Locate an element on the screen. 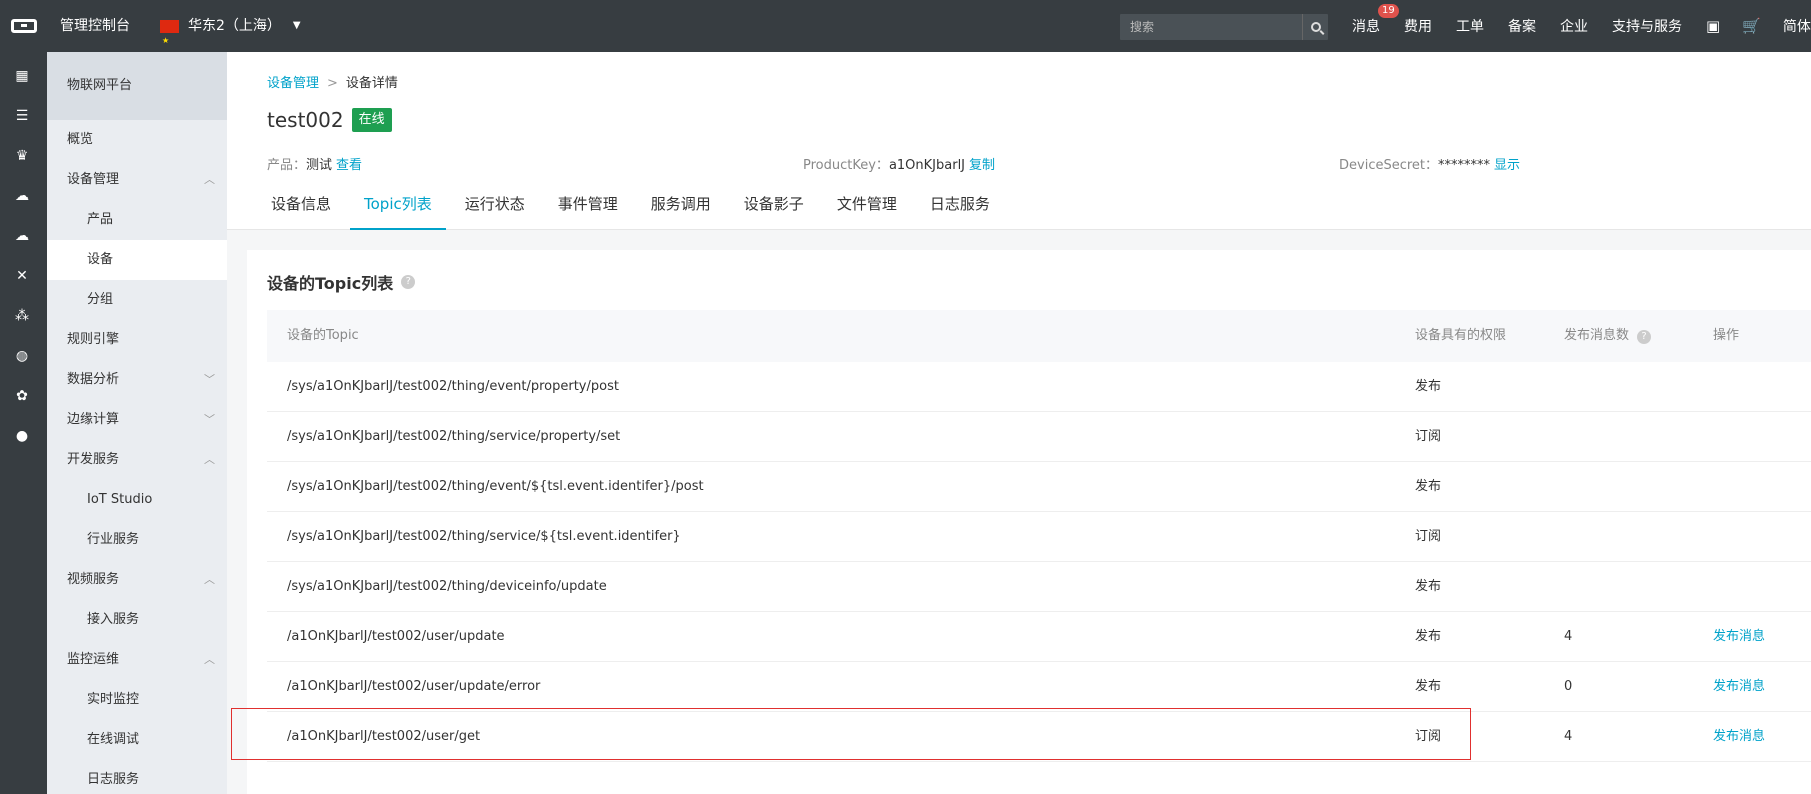 The image size is (1811, 794). menu-industry-services: 行业服务 is located at coordinates (137, 540).